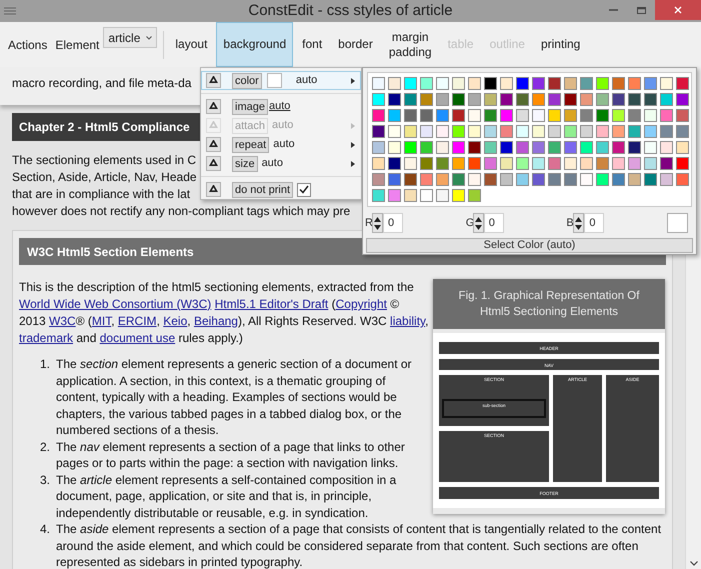 This screenshot has height=569, width=701. What do you see at coordinates (279, 106) in the screenshot?
I see `property-link: auto` at bounding box center [279, 106].